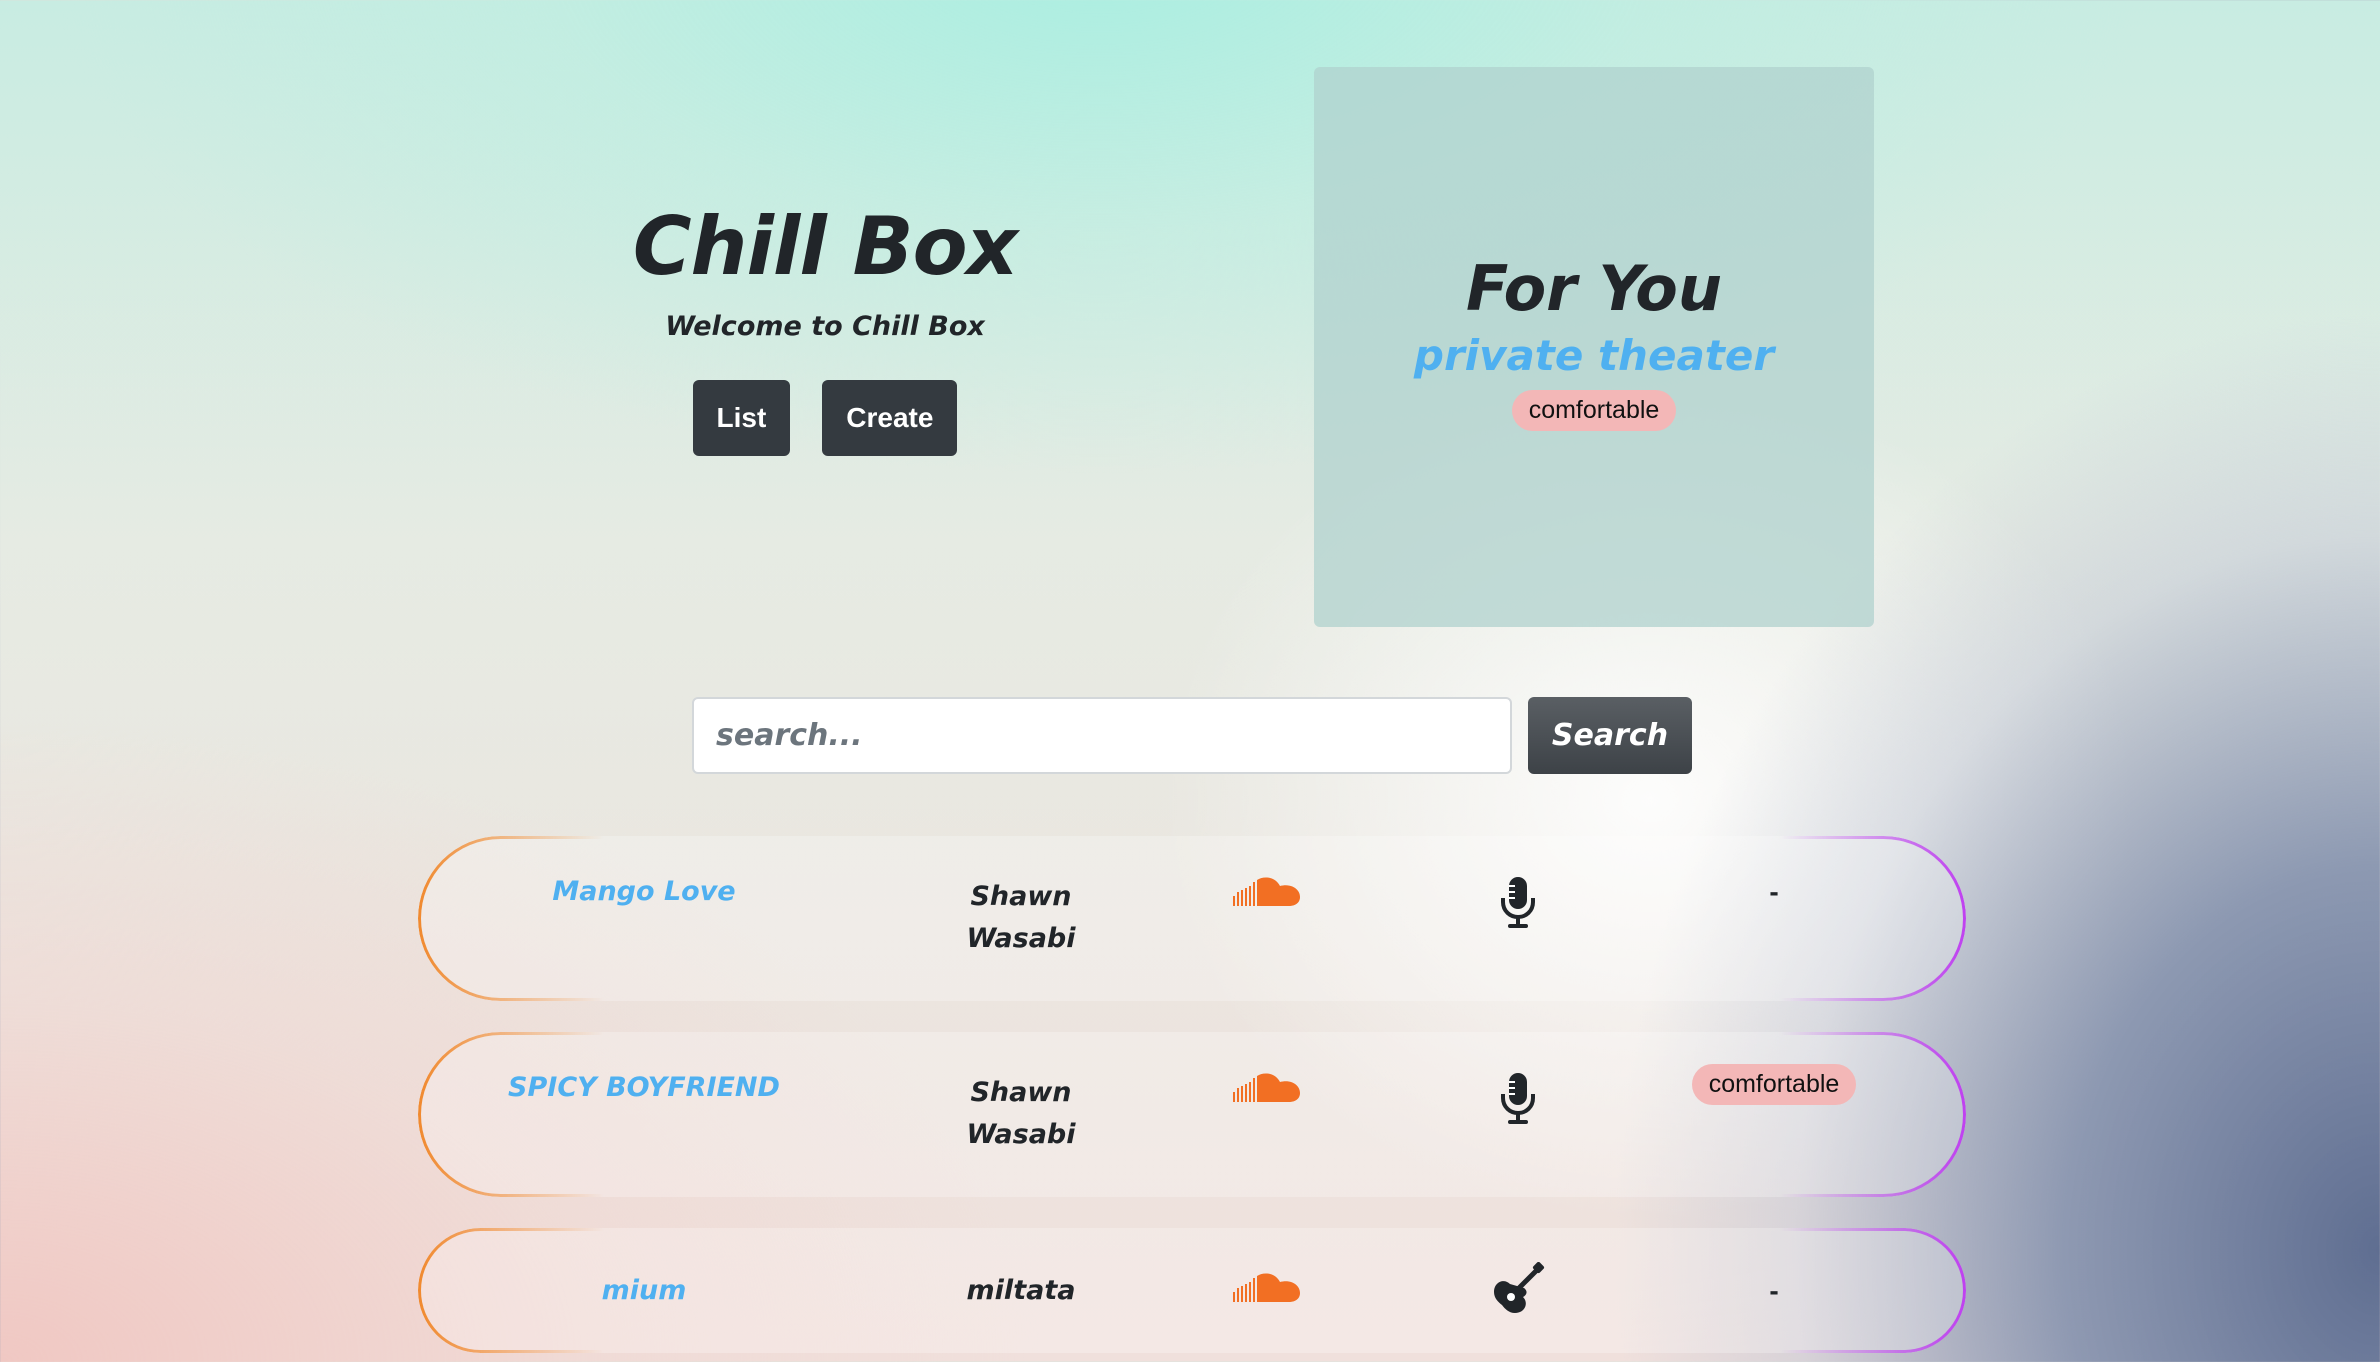  I want to click on for-you-card: For You private theater comfortable, so click(1594, 347).